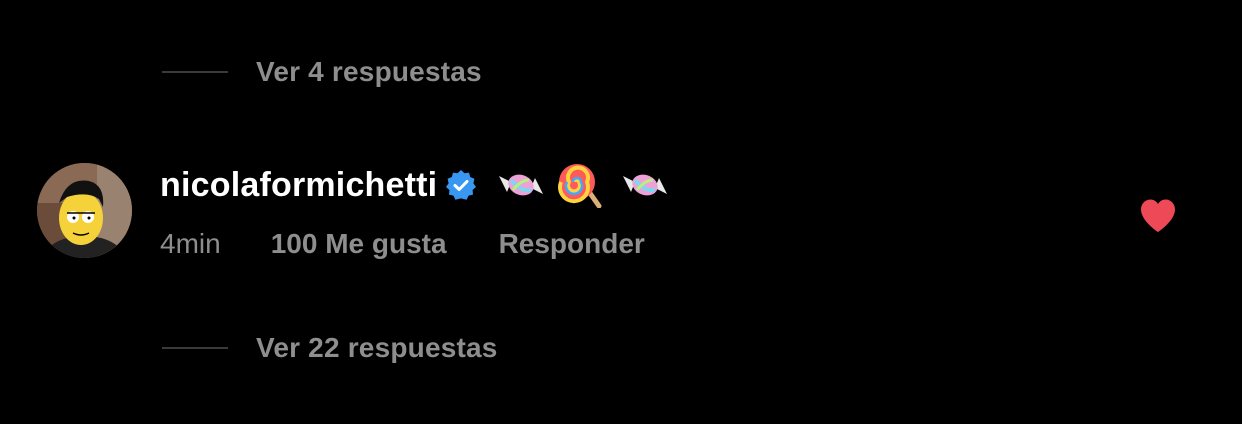 Image resolution: width=1242 pixels, height=424 pixels. Describe the element at coordinates (298, 185) in the screenshot. I see `username-link: nicolaformichetti` at that location.